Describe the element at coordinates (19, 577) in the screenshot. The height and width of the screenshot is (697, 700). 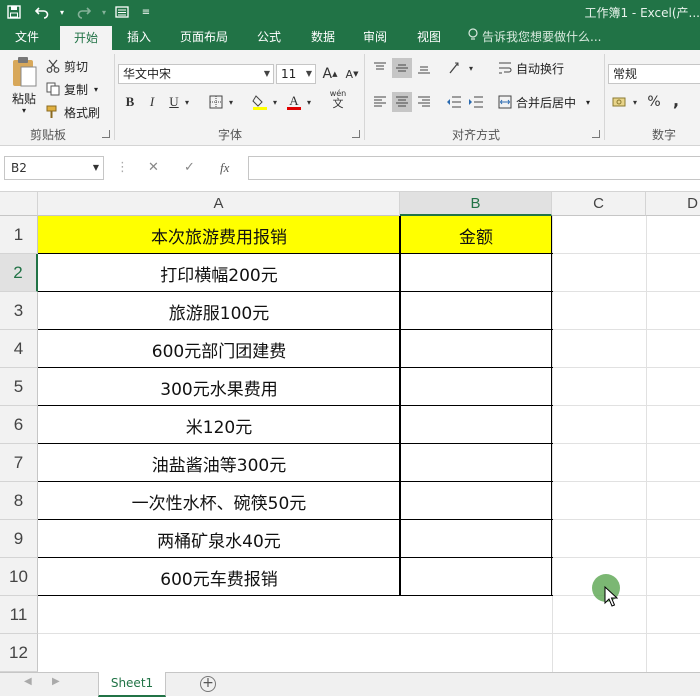
I see `row-header-10: 10` at that location.